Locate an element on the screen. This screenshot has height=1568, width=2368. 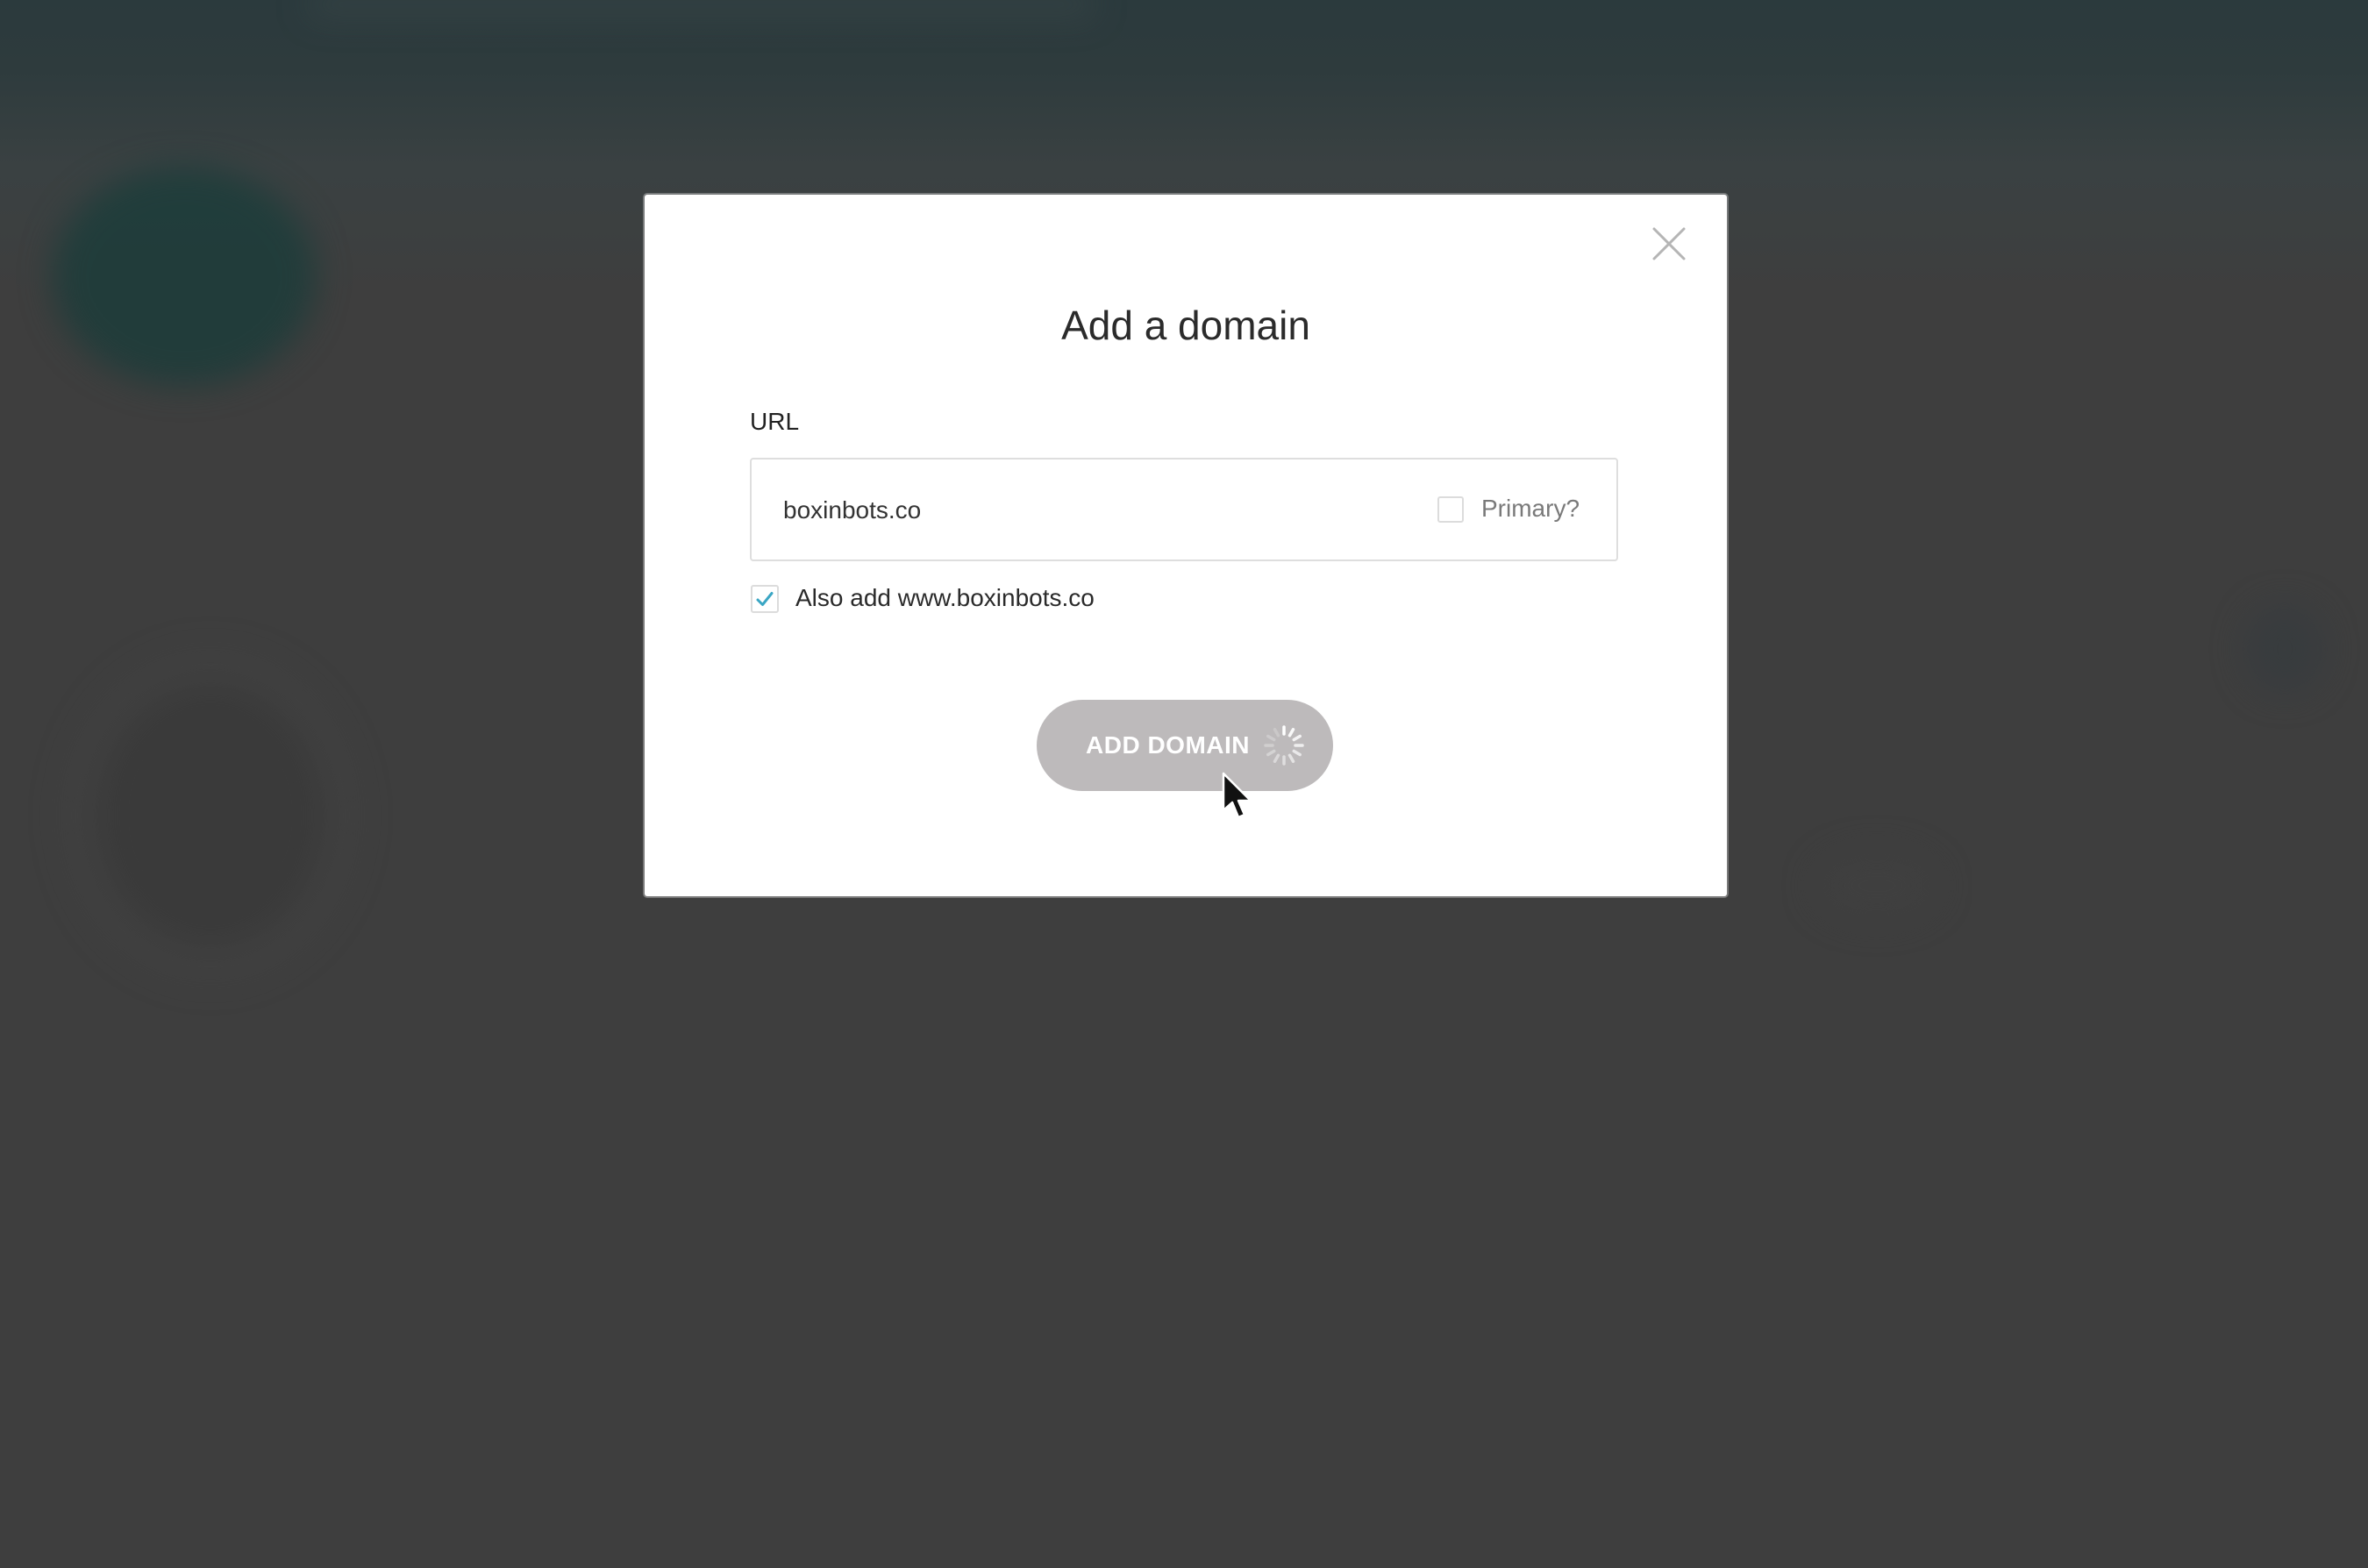
background-element-blur is located at coordinates (1876, 886).